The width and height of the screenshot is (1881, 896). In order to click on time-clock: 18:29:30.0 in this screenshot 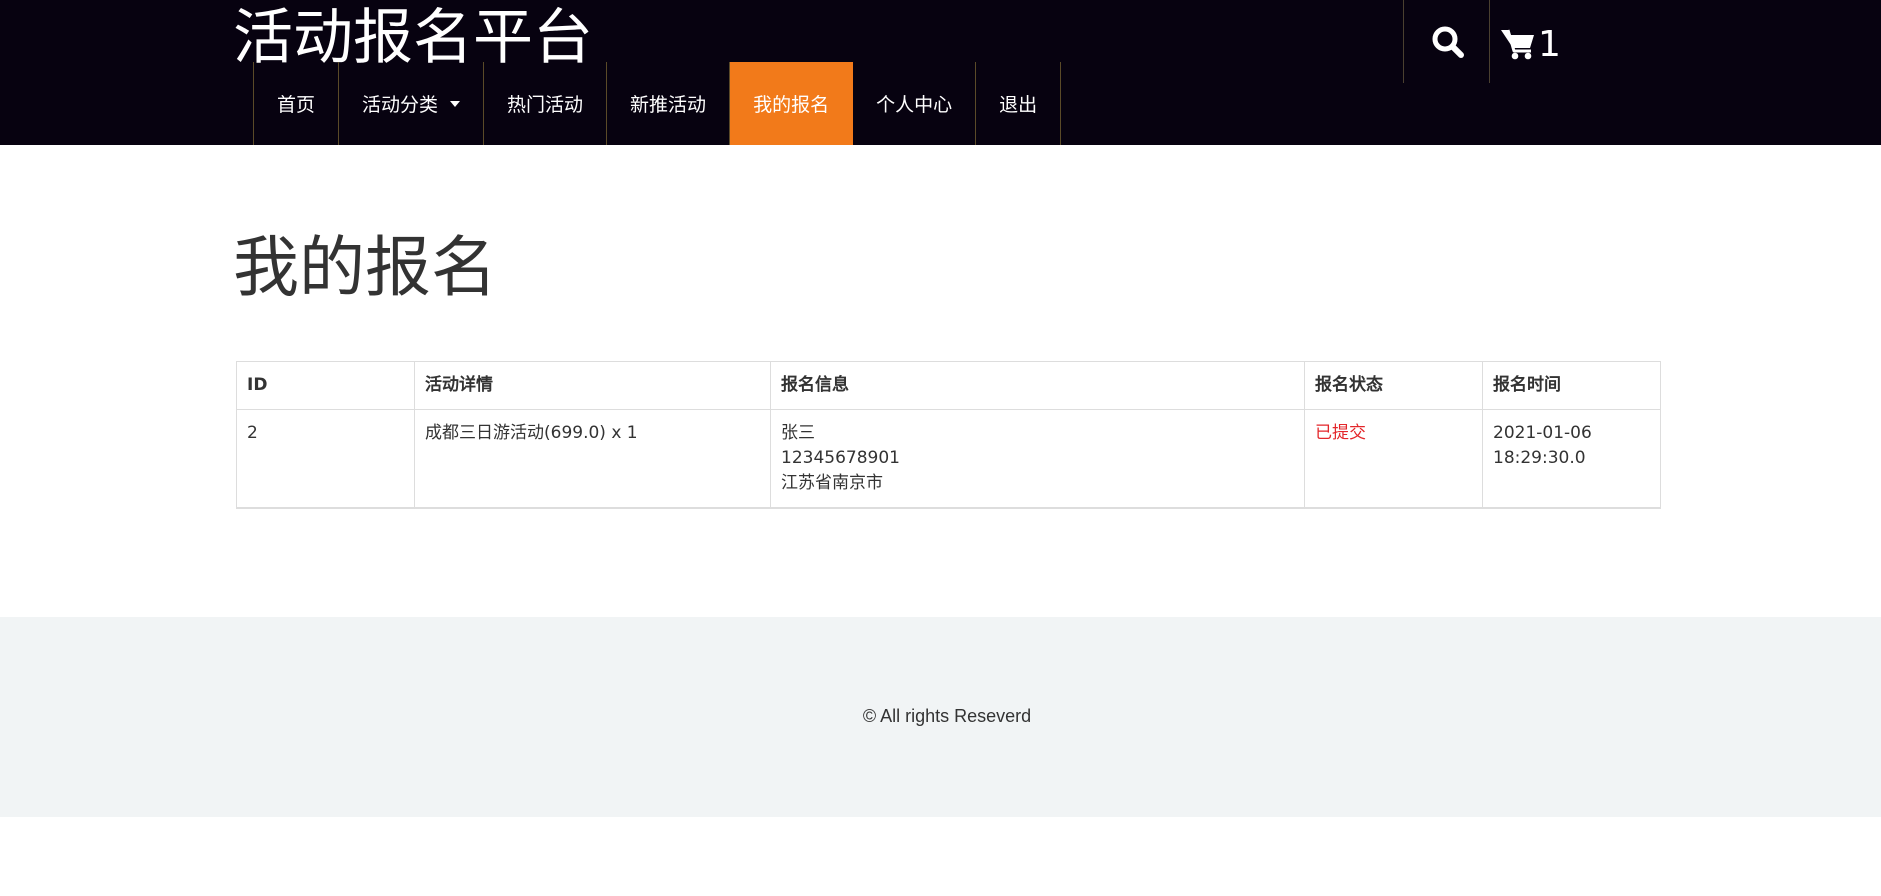, I will do `click(1539, 458)`.